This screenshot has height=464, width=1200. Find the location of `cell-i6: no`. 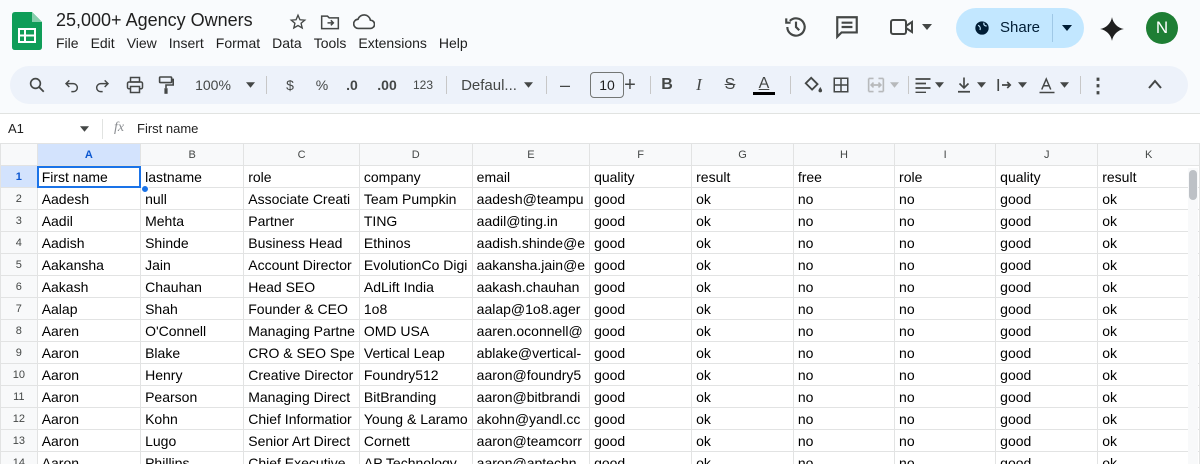

cell-i6: no is located at coordinates (945, 286).